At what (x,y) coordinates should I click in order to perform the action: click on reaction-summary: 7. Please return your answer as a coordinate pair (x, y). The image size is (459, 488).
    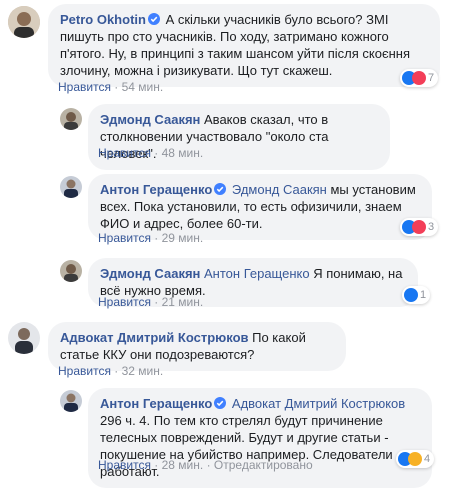
    Looking at the image, I should click on (419, 78).